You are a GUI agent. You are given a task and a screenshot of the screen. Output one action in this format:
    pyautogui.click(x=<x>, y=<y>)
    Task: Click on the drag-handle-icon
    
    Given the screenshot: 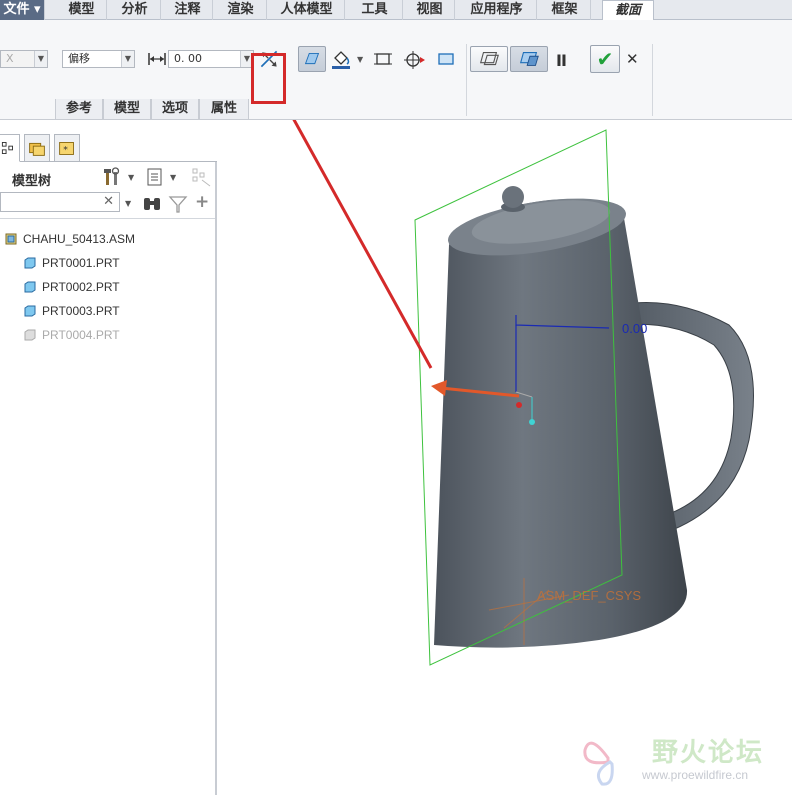 What is the action you would take?
    pyautogui.click(x=414, y=59)
    